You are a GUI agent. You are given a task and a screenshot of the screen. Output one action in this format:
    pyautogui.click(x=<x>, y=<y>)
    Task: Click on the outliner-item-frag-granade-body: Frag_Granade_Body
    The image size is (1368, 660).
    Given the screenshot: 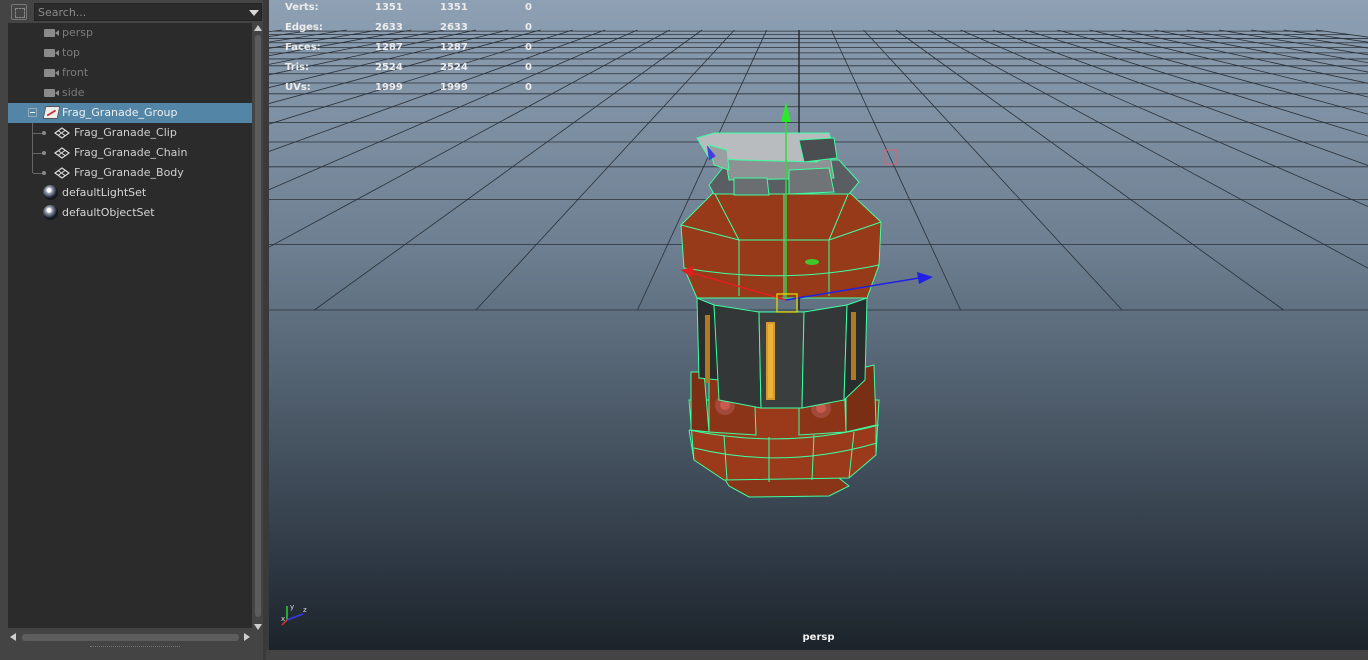 What is the action you would take?
    pyautogui.click(x=130, y=173)
    